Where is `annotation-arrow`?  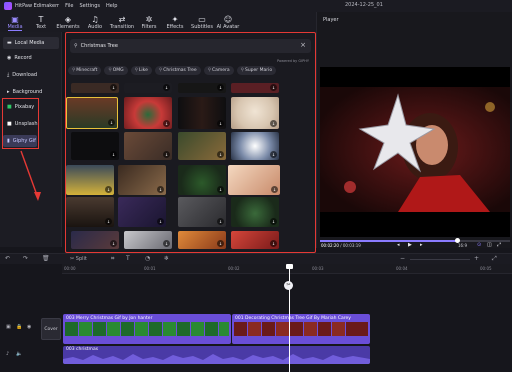
annotation-arrow is located at coordinates (30, 175).